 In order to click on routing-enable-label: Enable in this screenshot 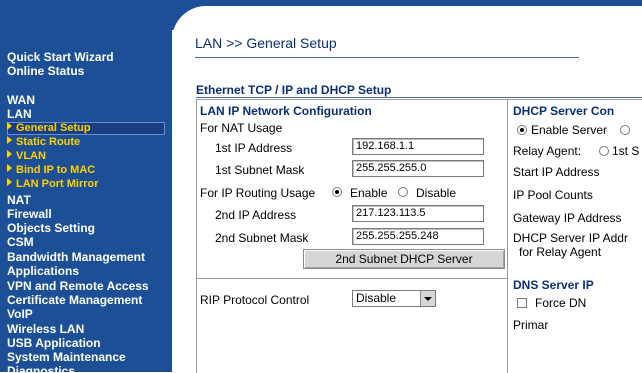, I will do `click(369, 193)`.